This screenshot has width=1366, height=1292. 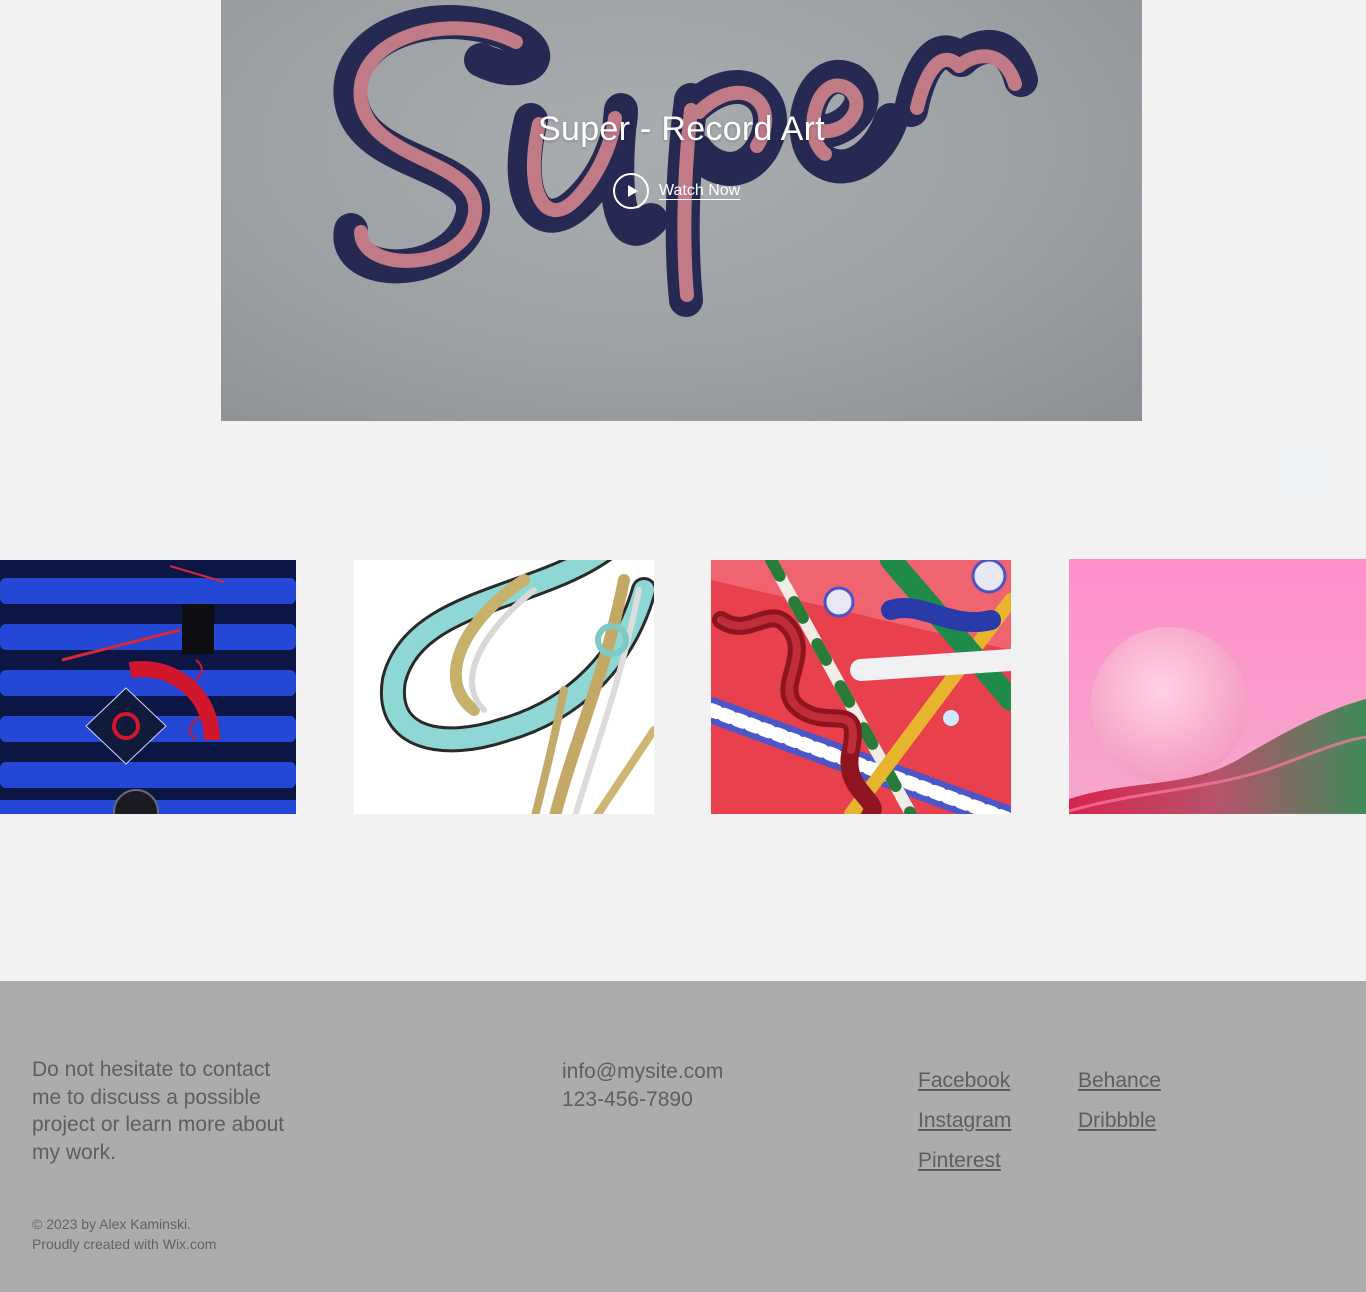 I want to click on social-links-col1: Facebook Instagram Pinterest, so click(x=964, y=1121).